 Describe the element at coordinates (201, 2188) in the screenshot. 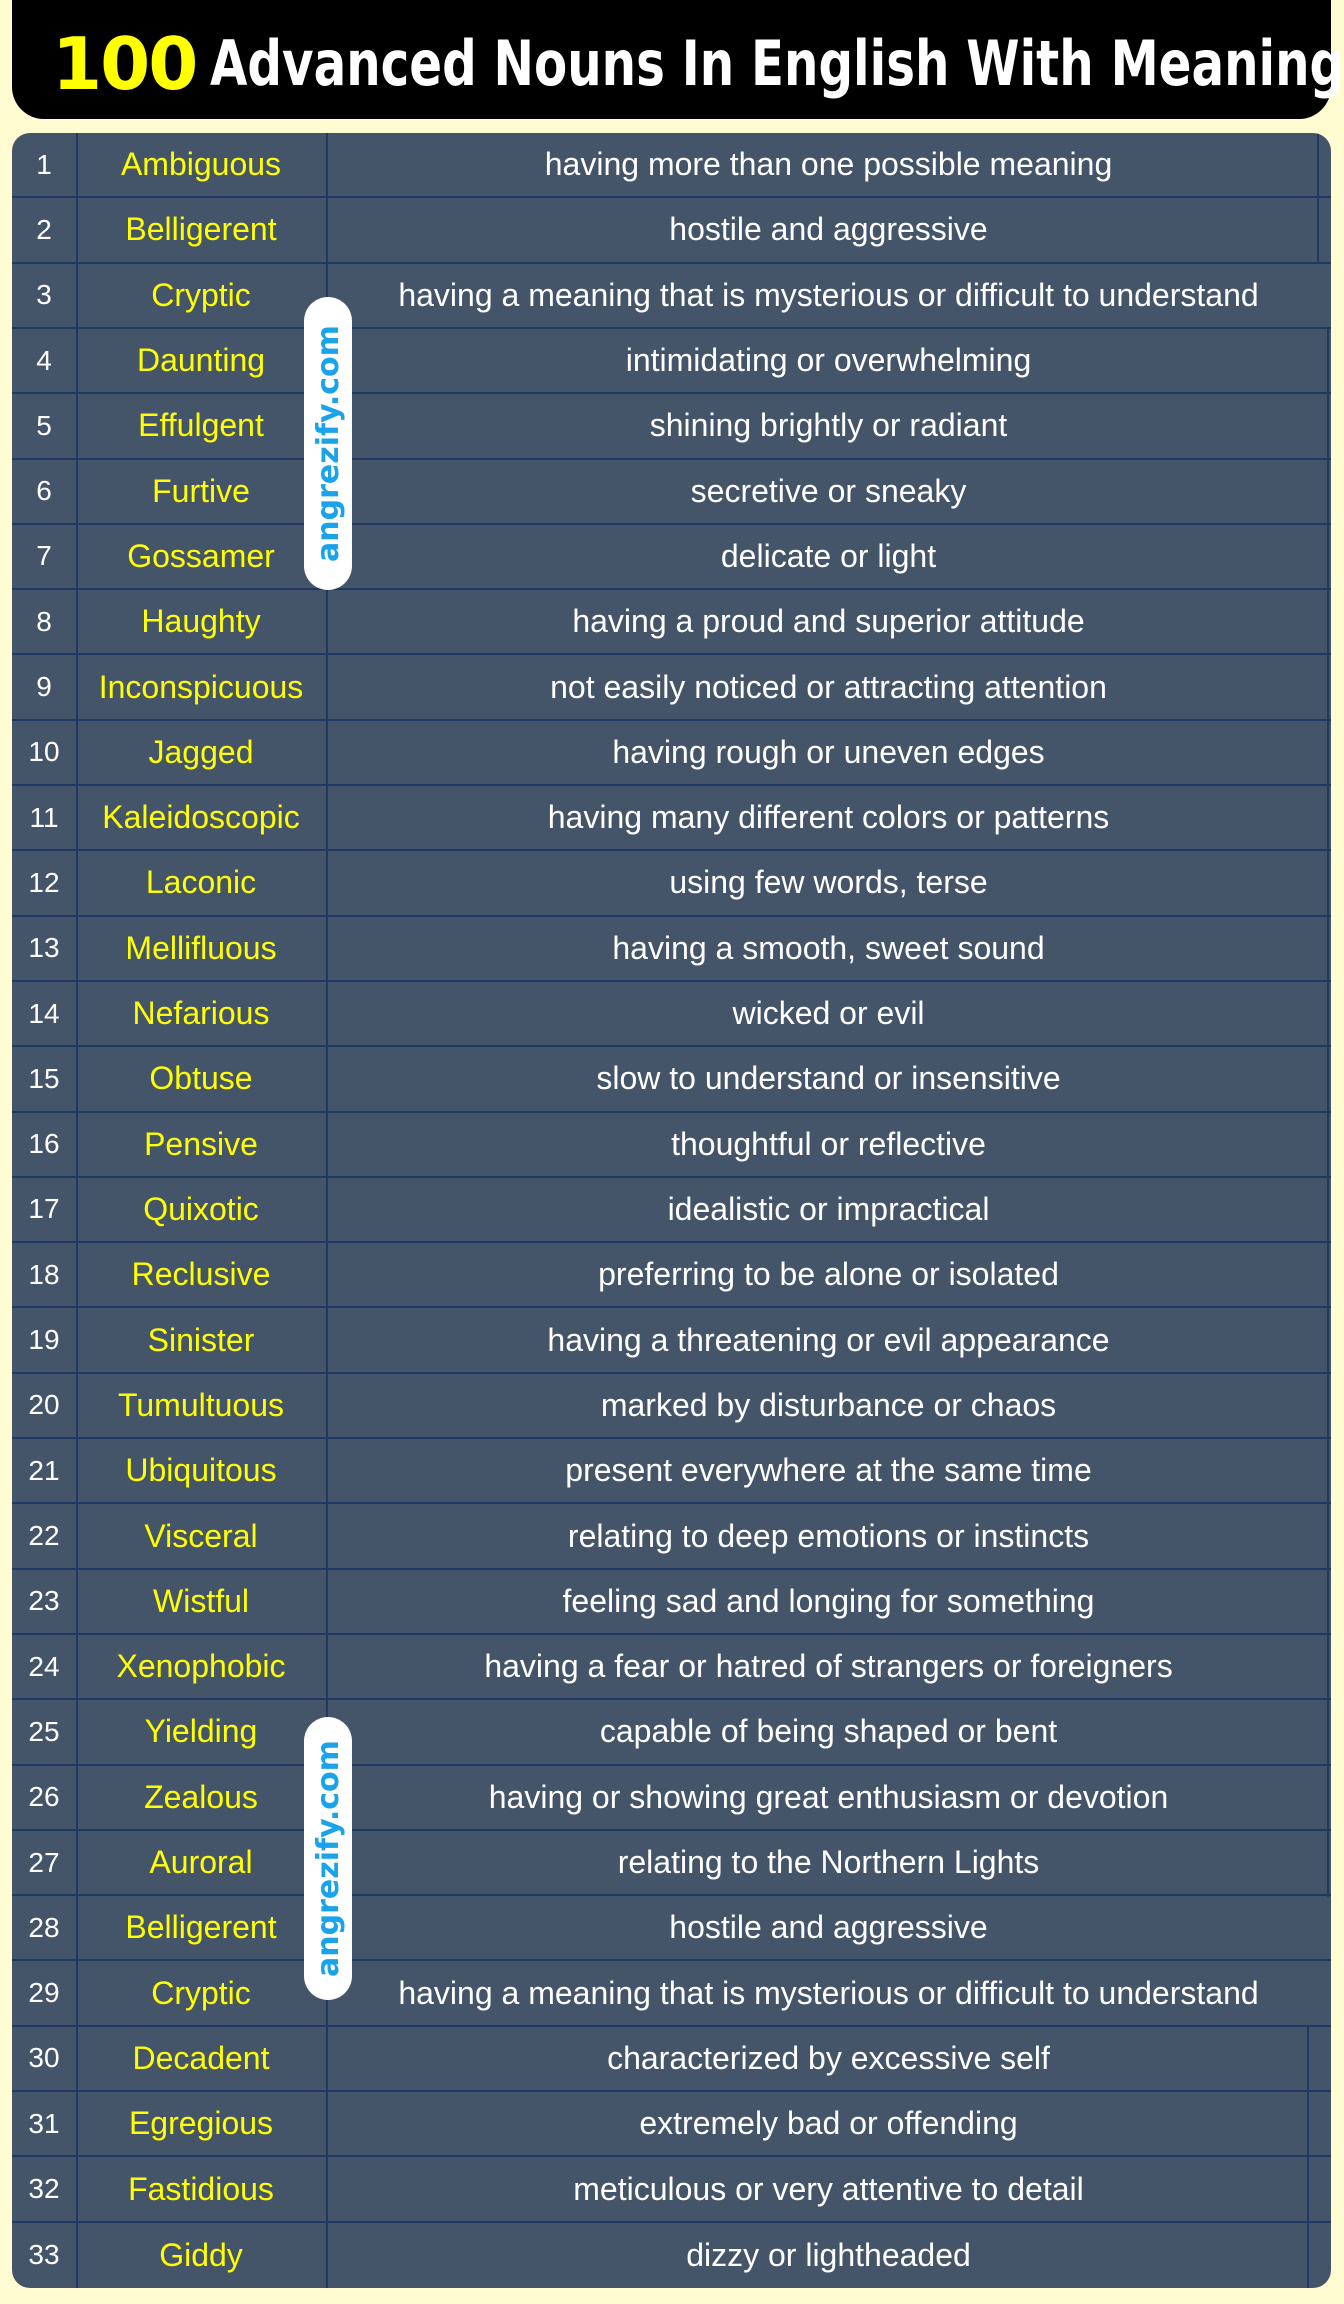

I see `vocab-word: Fastidious` at that location.